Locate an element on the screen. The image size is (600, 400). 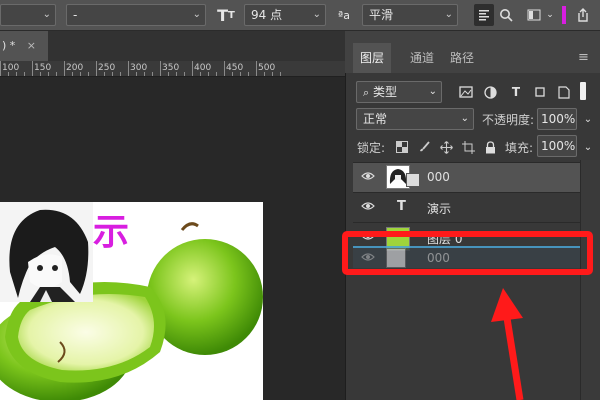
highlight-box is located at coordinates (467, 253).